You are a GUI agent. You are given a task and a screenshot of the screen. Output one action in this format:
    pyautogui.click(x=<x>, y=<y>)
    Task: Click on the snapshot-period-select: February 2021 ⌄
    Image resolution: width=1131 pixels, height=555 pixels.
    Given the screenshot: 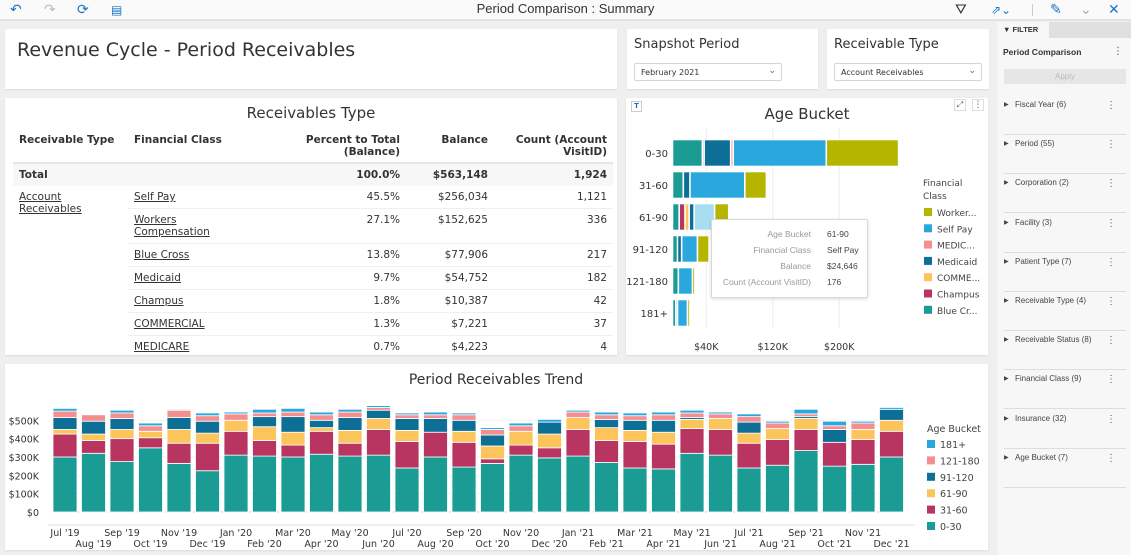 What is the action you would take?
    pyautogui.click(x=708, y=72)
    